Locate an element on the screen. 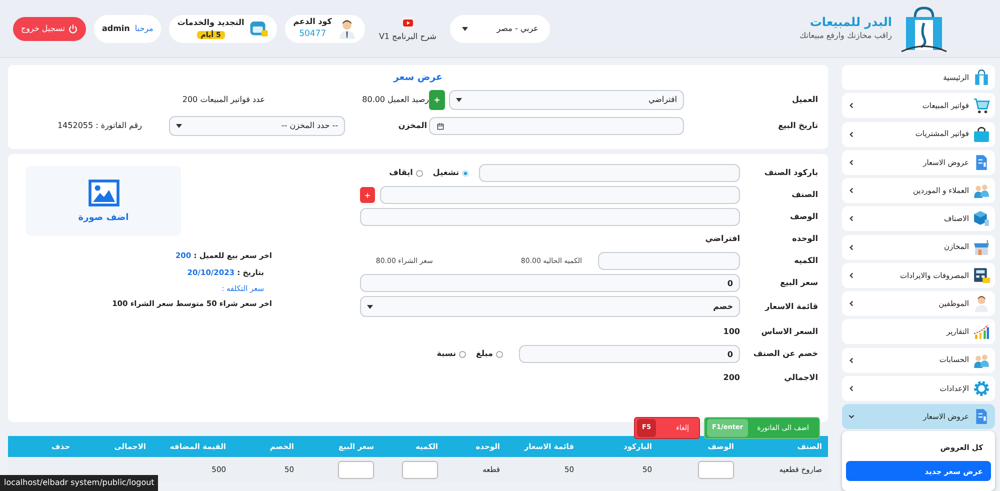  base-price-value: 100 is located at coordinates (731, 332).